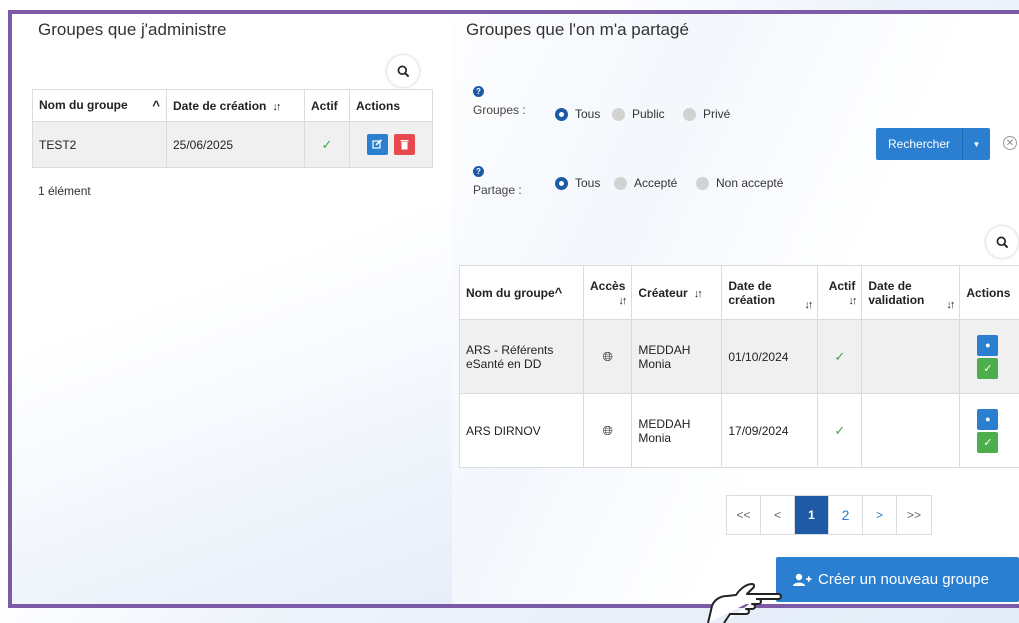 Image resolution: width=1019 pixels, height=623 pixels. Describe the element at coordinates (327, 105) in the screenshot. I see `column-header-active: Actif` at that location.